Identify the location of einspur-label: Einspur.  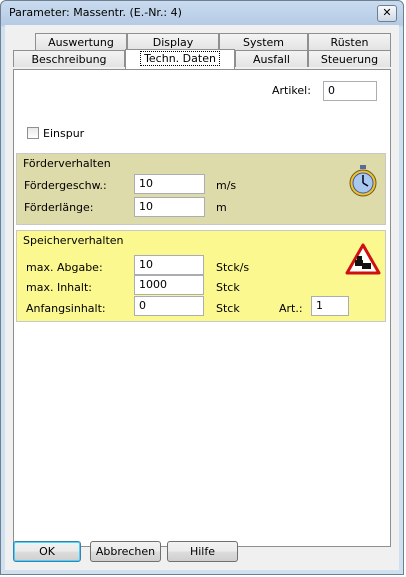
(64, 133).